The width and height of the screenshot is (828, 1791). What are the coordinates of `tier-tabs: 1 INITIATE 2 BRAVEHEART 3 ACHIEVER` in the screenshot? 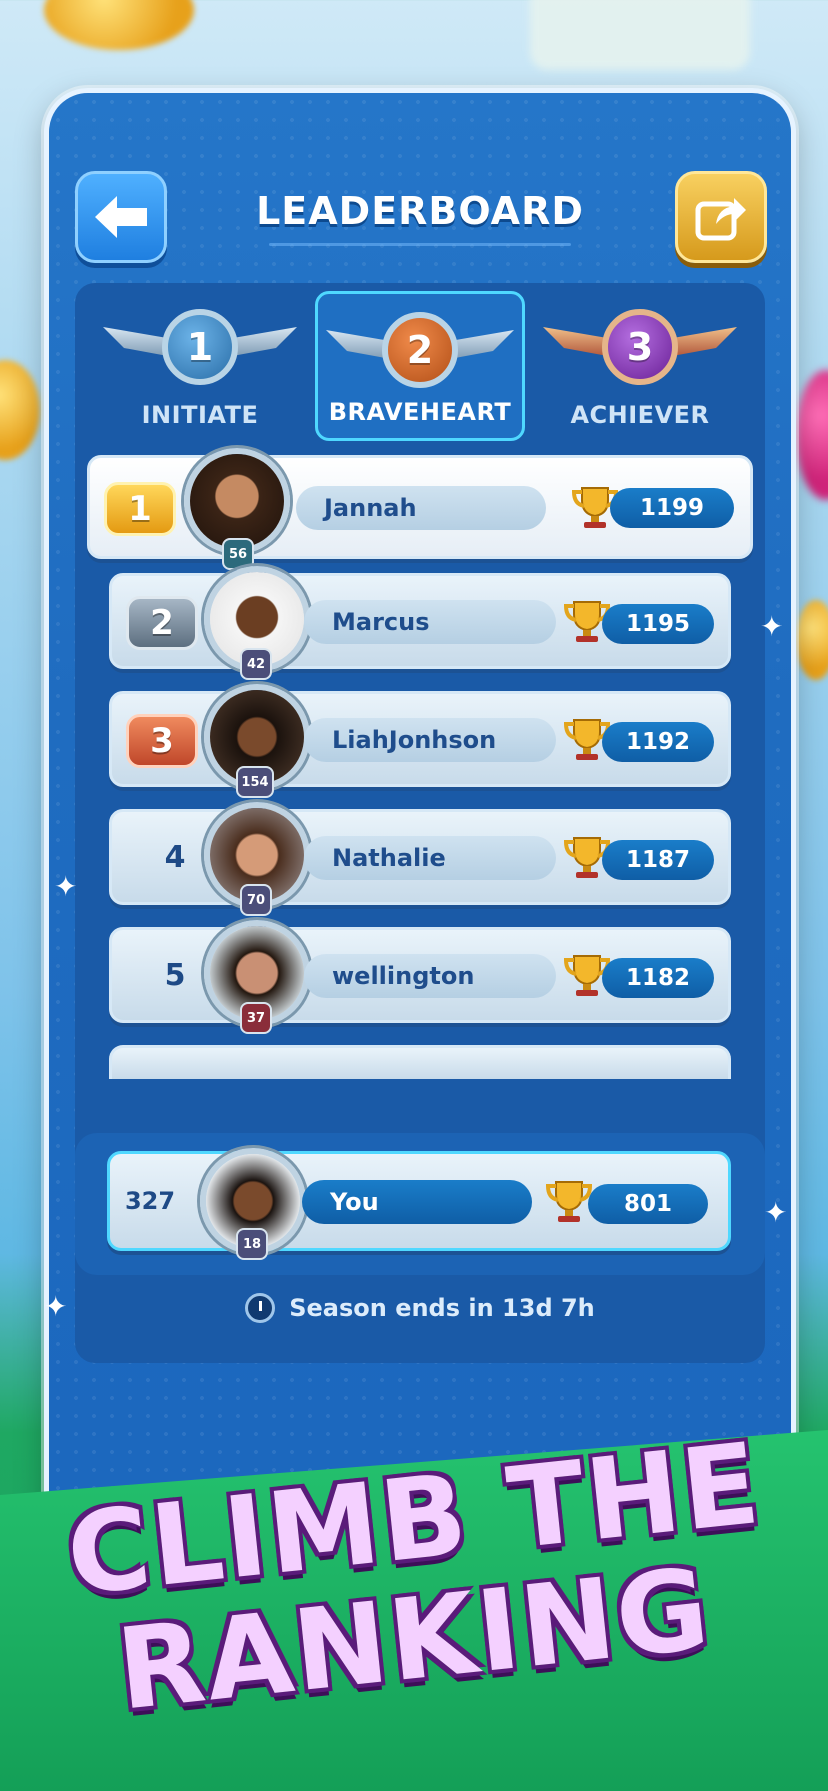 It's located at (420, 366).